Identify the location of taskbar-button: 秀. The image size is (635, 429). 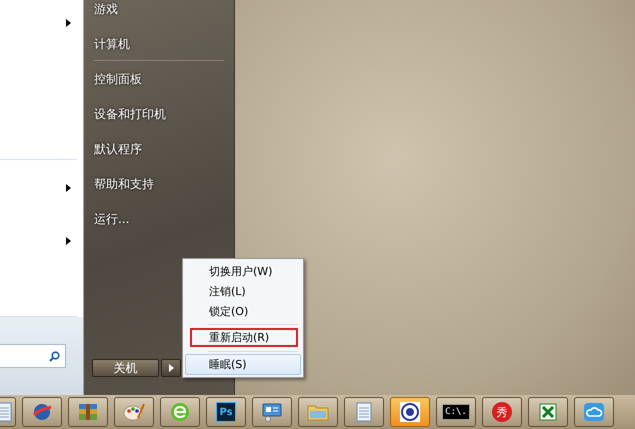
(502, 412).